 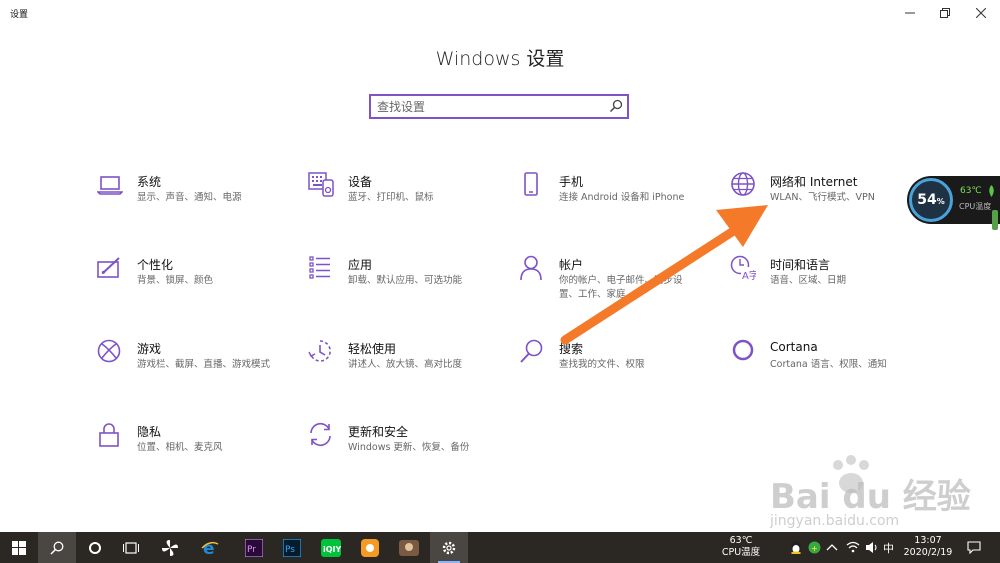 I want to click on ime-indicator: 中, so click(x=888, y=548).